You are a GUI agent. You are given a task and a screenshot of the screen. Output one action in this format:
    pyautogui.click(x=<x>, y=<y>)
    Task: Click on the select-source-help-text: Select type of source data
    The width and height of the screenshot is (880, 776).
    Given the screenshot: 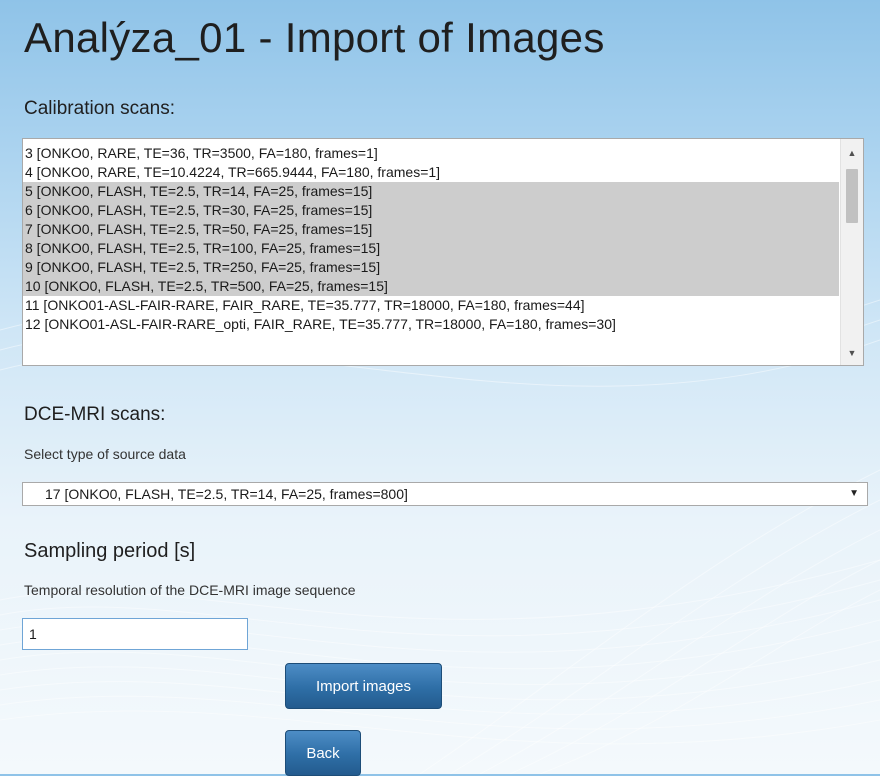 What is the action you would take?
    pyautogui.click(x=105, y=454)
    